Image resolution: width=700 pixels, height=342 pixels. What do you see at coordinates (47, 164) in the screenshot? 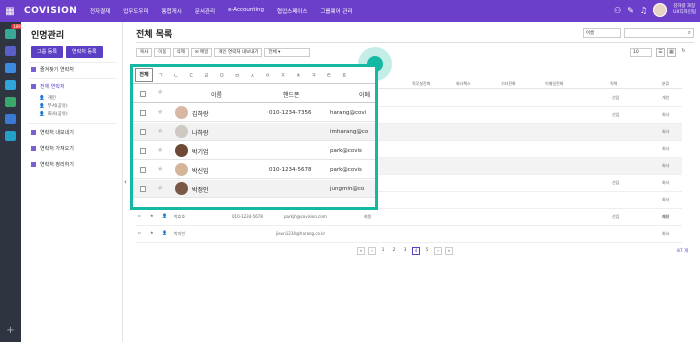
I see `sidebar-item-organize: 연락처 정리하기` at bounding box center [47, 164].